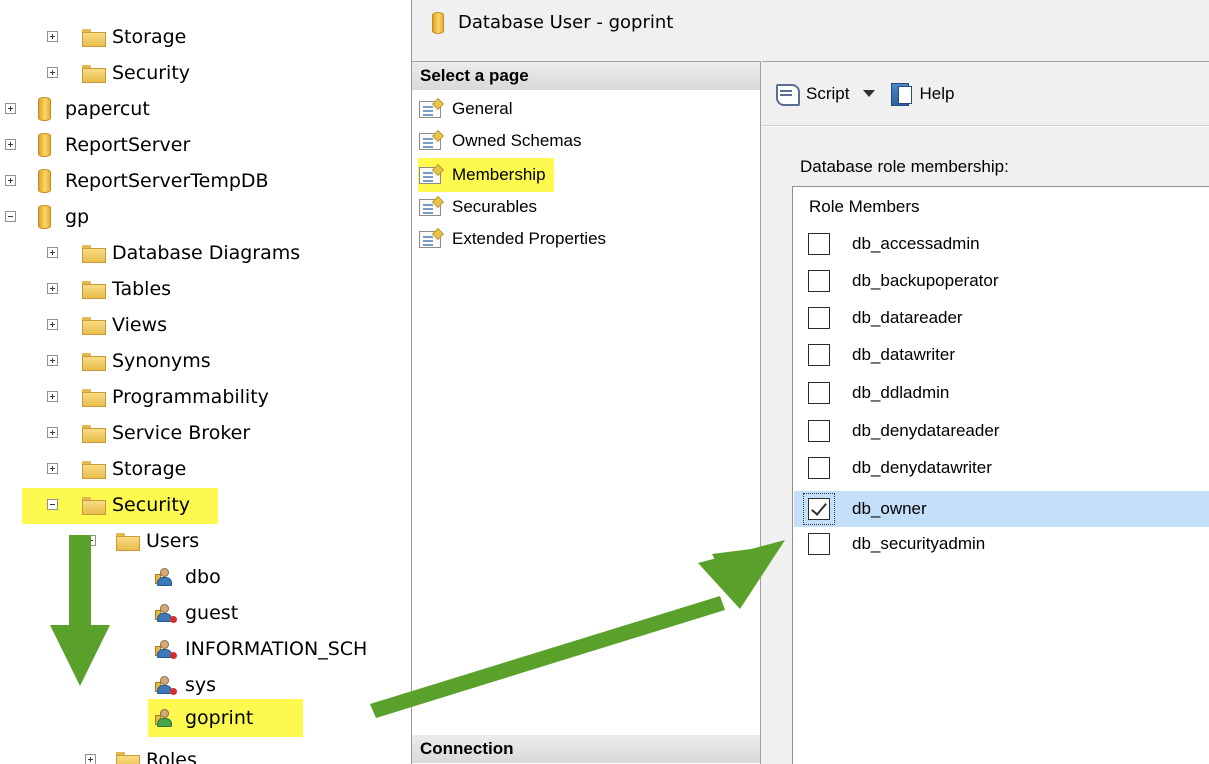 Image resolution: width=1209 pixels, height=764 pixels. I want to click on tree-node-label: Service Broker, so click(181, 433).